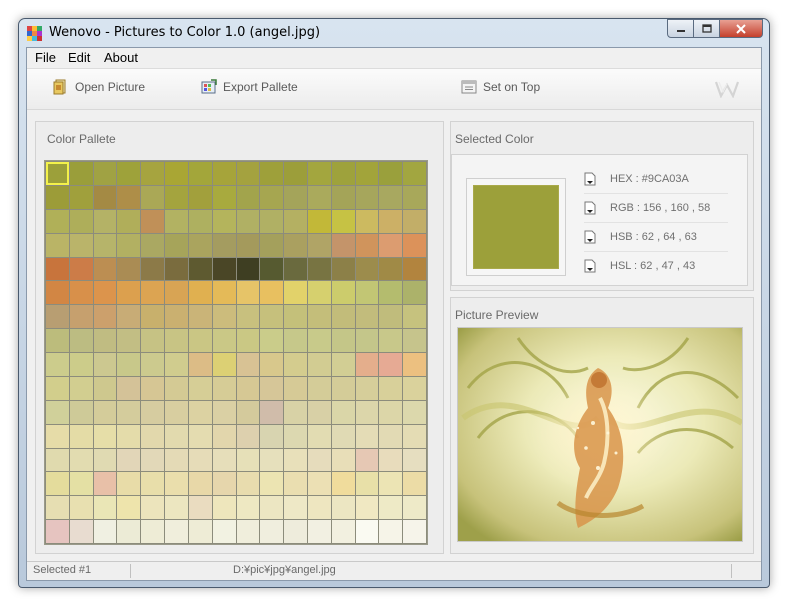 Image resolution: width=791 pixels, height=610 pixels. I want to click on menu-about: About, so click(121, 57).